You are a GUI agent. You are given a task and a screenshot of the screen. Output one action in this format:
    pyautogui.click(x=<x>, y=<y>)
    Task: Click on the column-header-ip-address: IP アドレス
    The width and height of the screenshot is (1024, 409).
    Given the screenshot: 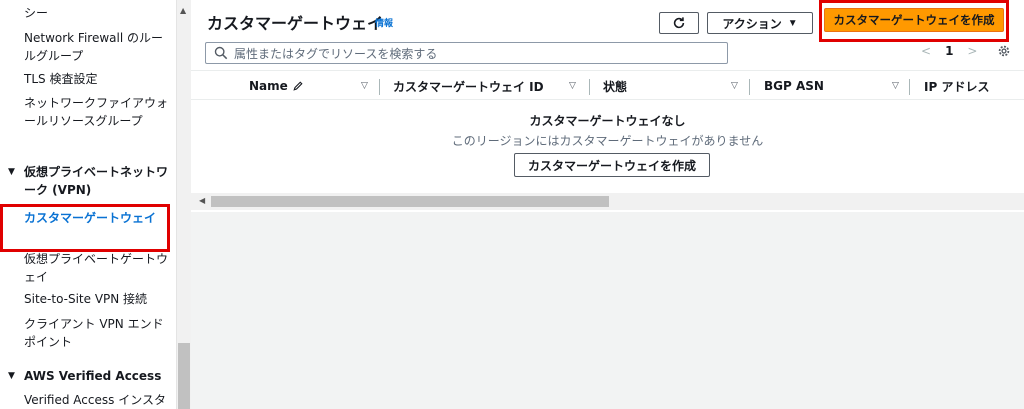 What is the action you would take?
    pyautogui.click(x=974, y=86)
    